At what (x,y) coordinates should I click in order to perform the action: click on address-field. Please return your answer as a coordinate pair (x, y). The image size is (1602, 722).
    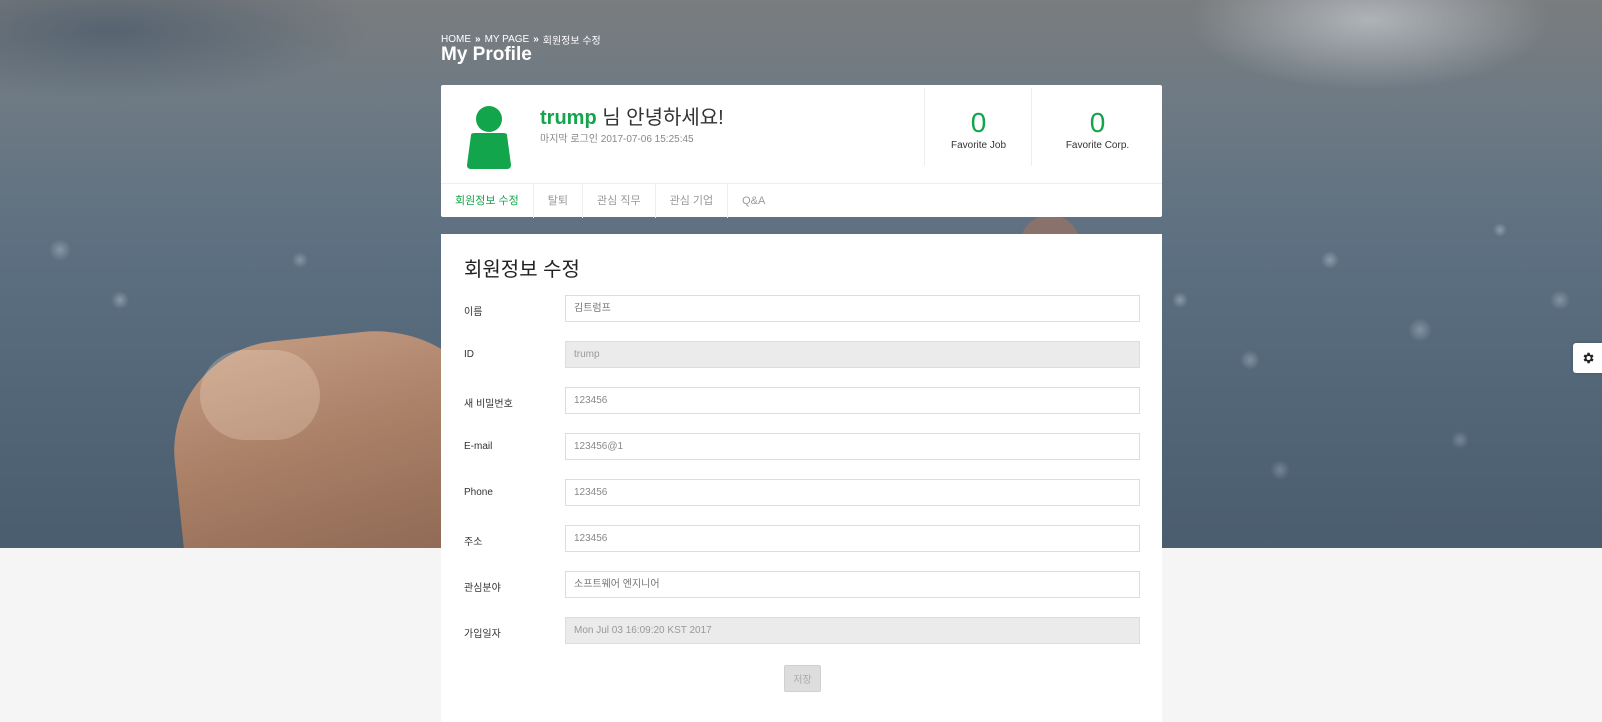
    Looking at the image, I should click on (852, 538).